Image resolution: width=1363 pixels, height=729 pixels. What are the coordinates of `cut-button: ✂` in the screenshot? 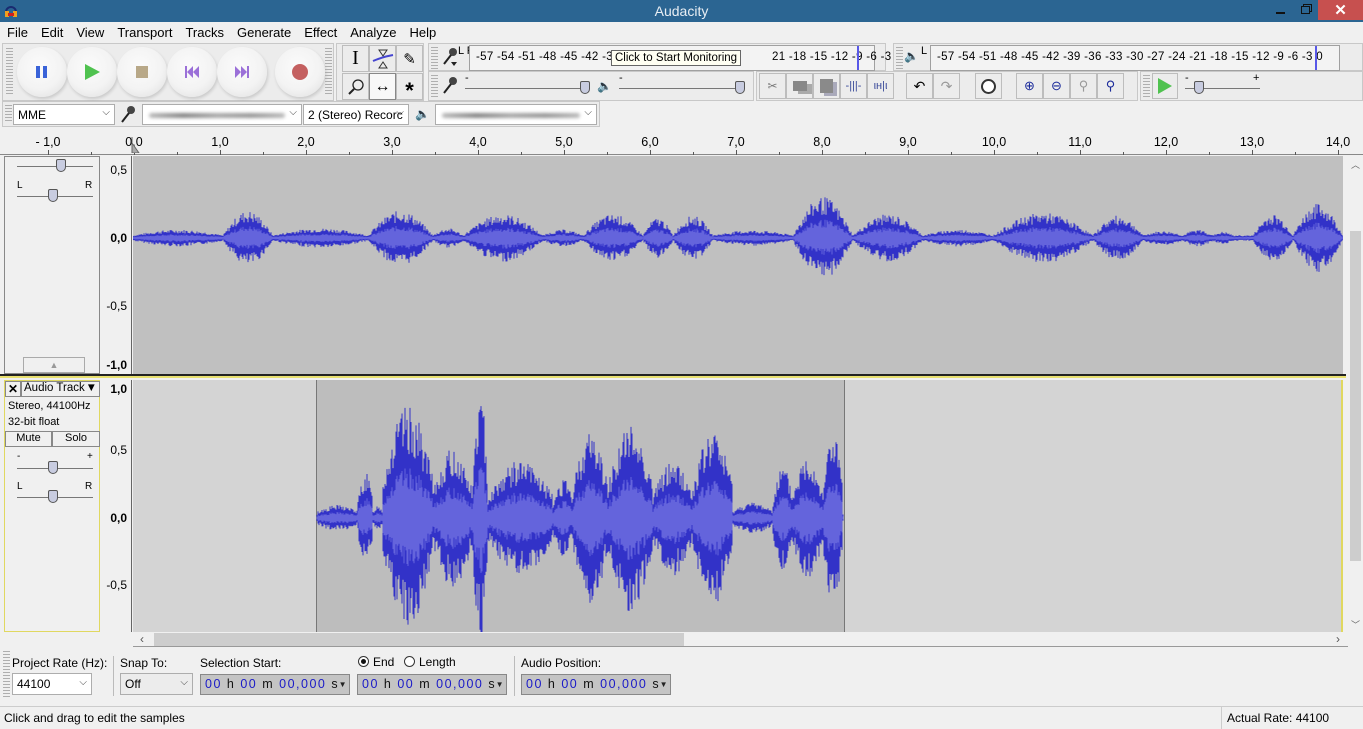 It's located at (772, 86).